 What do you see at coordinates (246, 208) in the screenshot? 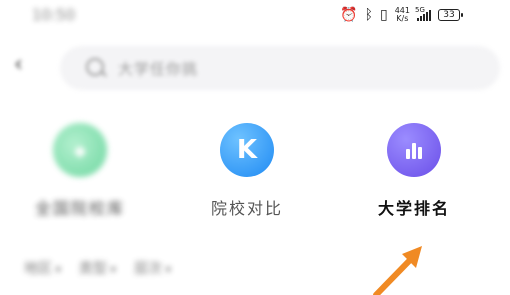
I see `feature-label: 院校对比` at bounding box center [246, 208].